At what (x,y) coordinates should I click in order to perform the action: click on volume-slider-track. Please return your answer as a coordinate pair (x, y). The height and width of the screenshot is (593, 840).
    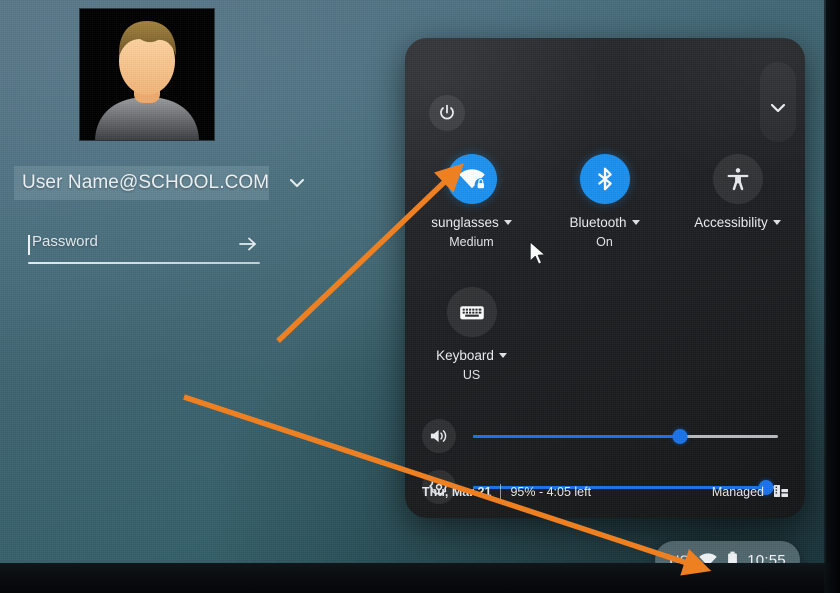
    Looking at the image, I should click on (625, 436).